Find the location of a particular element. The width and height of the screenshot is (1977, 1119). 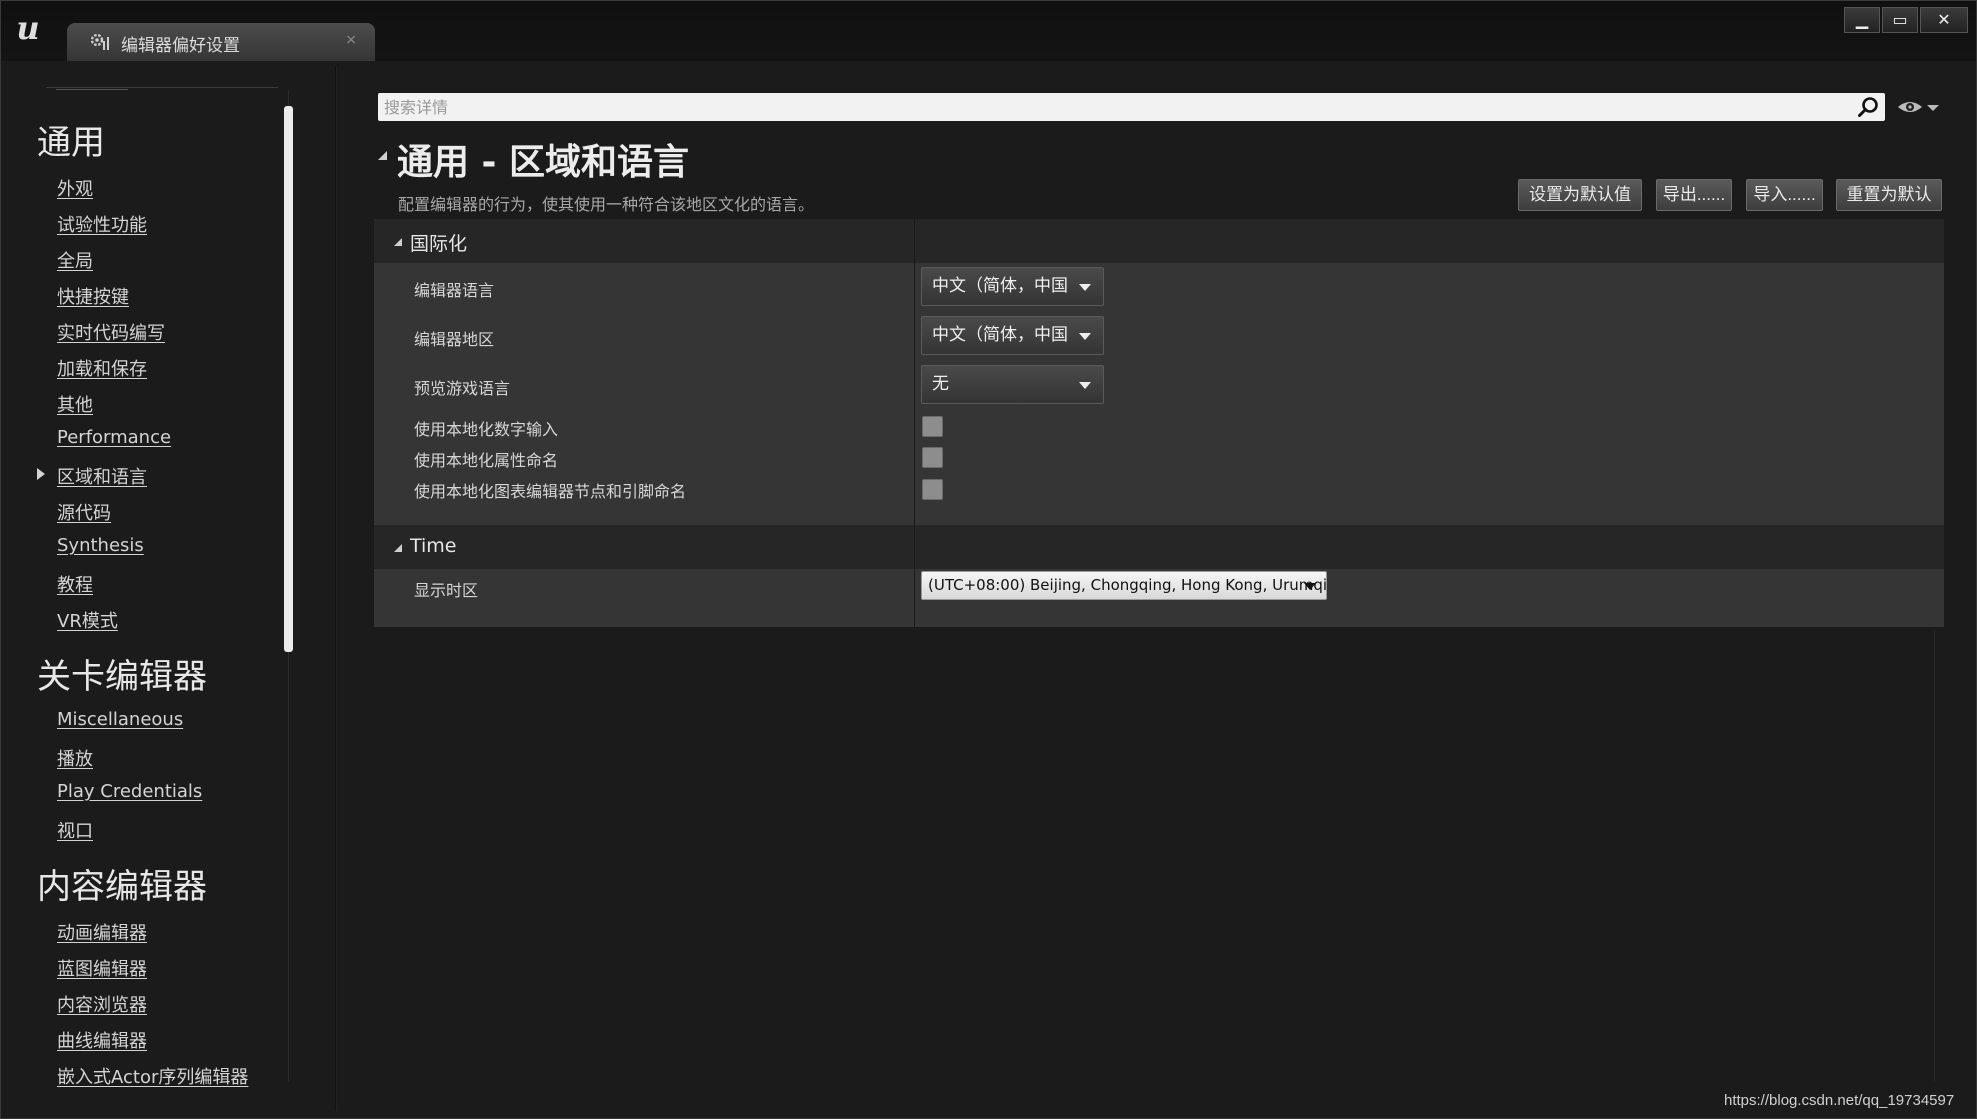

nav-item-viewport: 视口 is located at coordinates (75, 830).